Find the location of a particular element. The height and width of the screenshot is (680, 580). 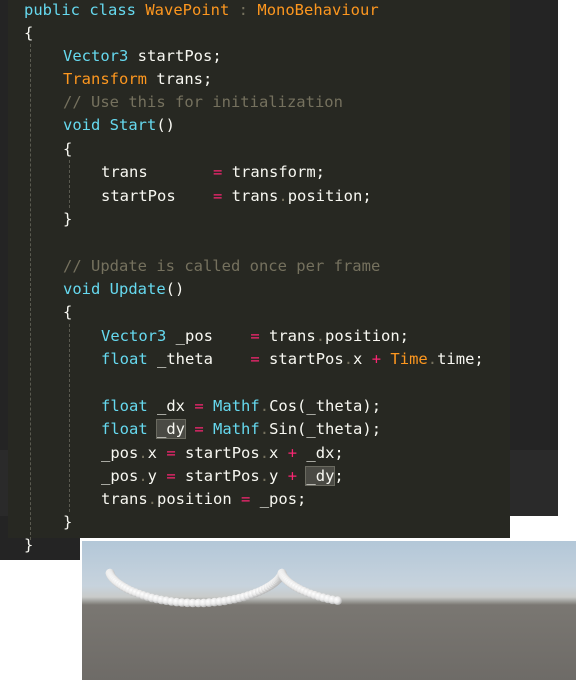

code-line-pos-y: _pos.y = startPos.y + _dy; is located at coordinates (222, 476).